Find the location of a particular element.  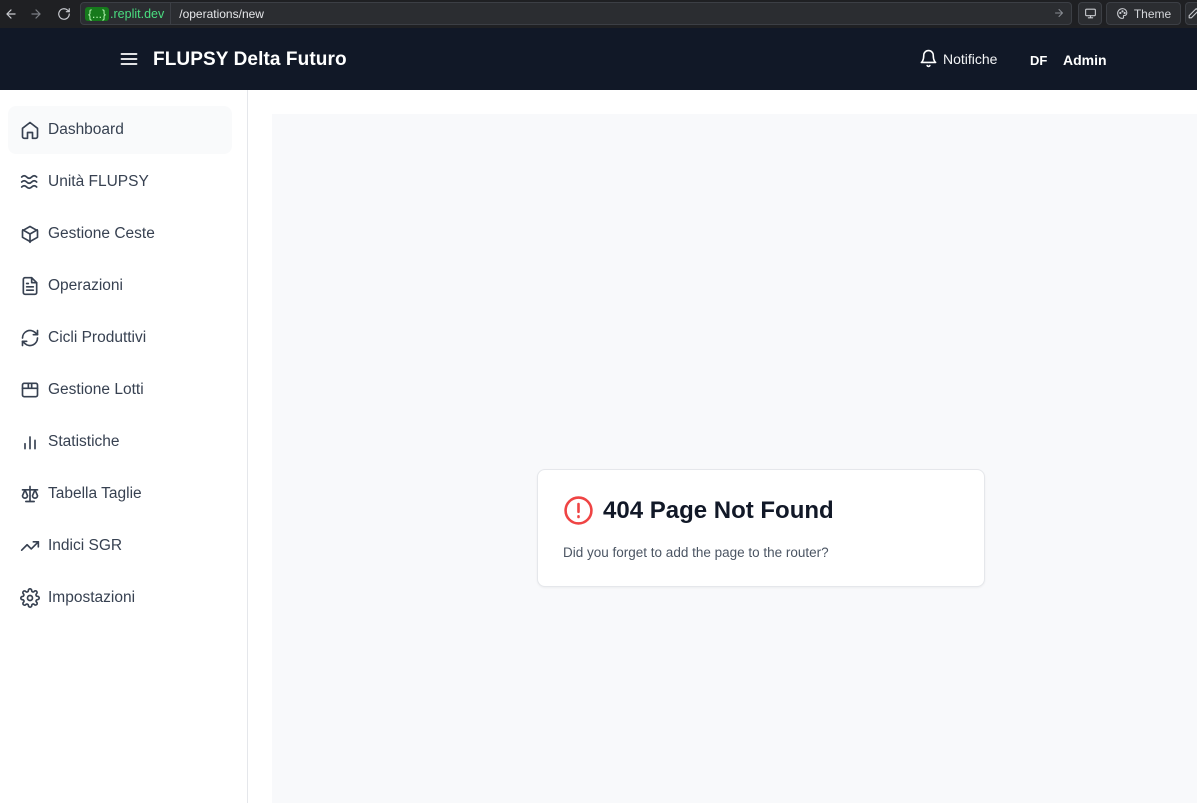

sidebar-item-label: Dashboard is located at coordinates (86, 129).